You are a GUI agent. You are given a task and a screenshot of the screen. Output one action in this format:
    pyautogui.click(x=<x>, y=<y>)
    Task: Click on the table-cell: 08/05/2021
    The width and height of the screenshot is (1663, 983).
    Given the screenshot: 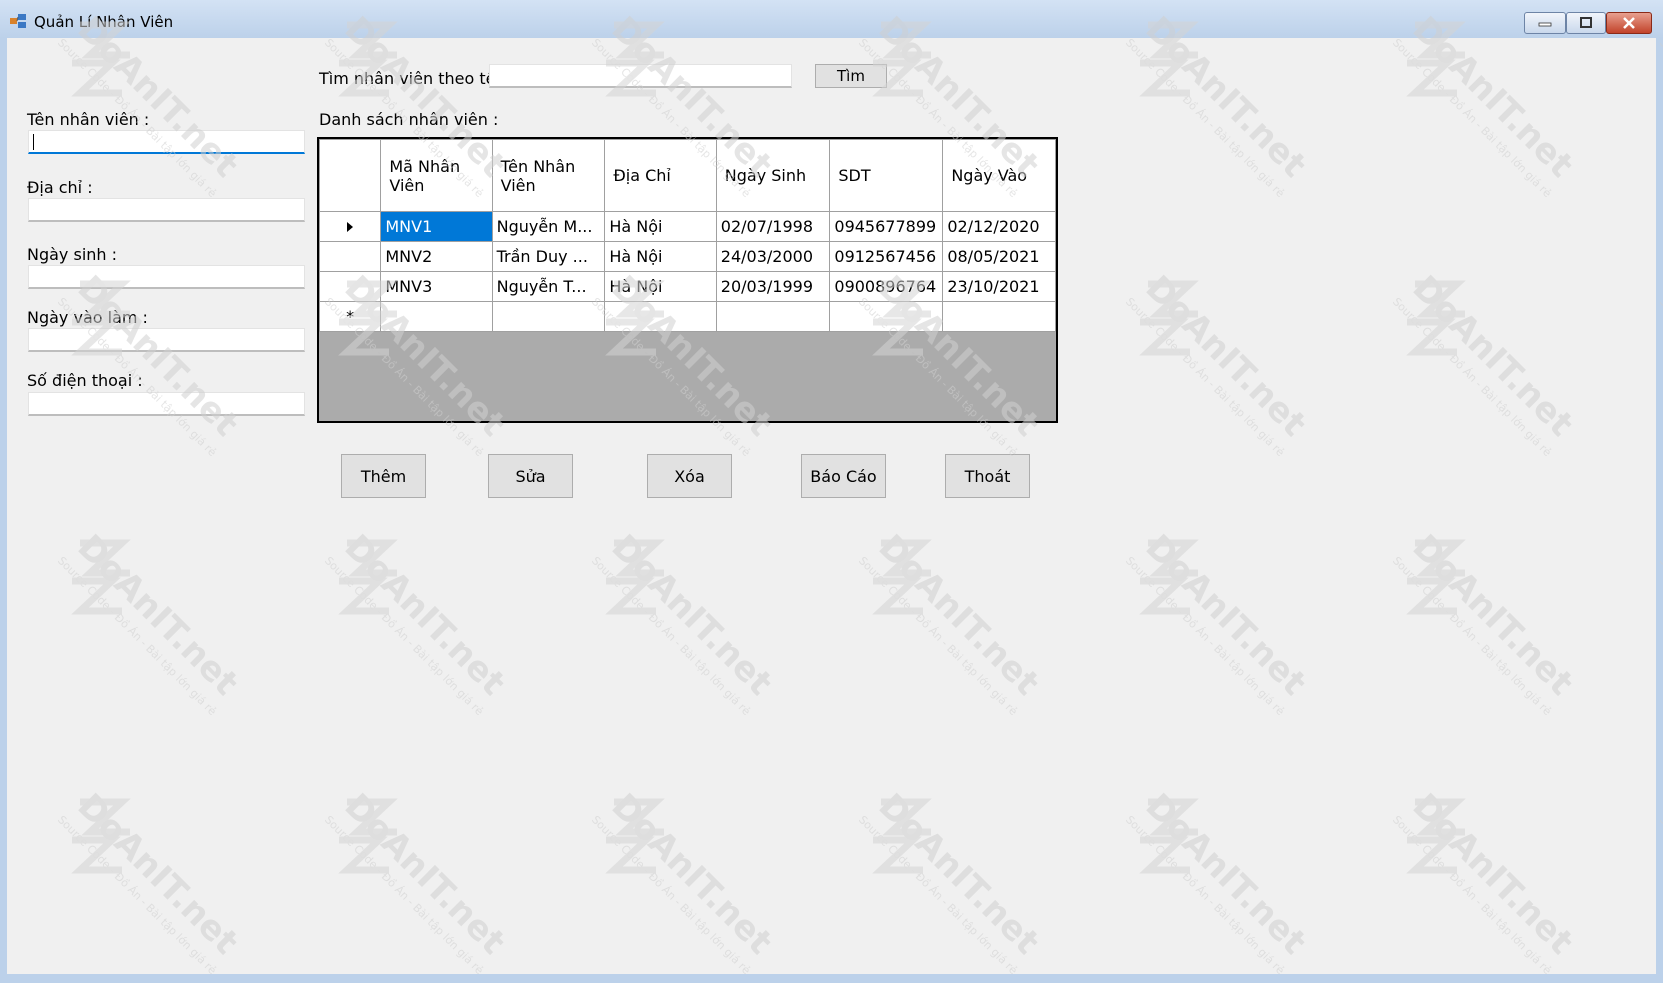 What is the action you would take?
    pyautogui.click(x=999, y=256)
    